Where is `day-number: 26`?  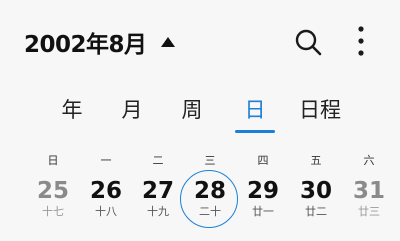
day-number: 26 is located at coordinates (105, 191).